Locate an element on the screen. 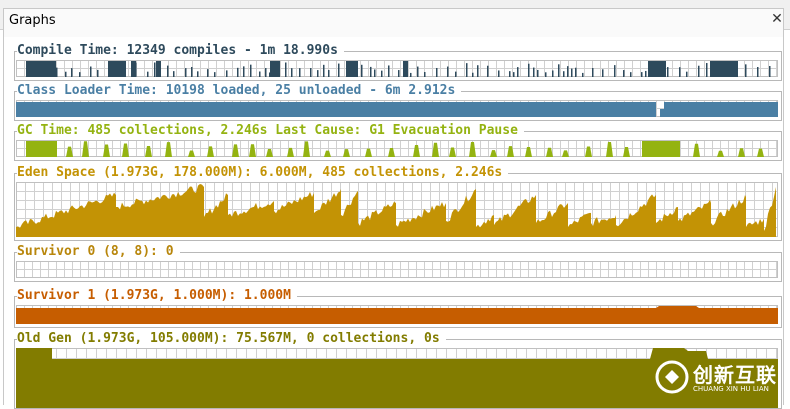 This screenshot has width=790, height=409. gc-burst is located at coordinates (661, 149).